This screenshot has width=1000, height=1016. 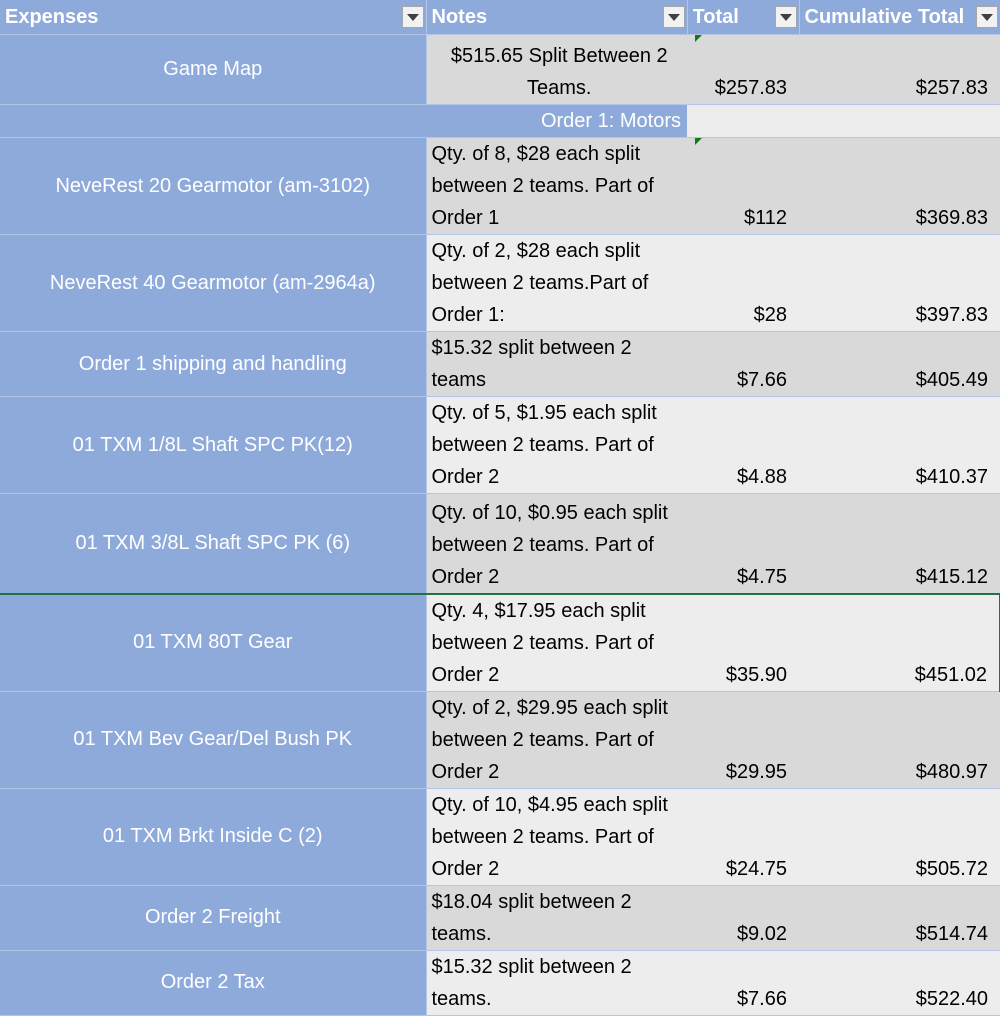 What do you see at coordinates (52, 16) in the screenshot?
I see `header-expenses-label: Expenses` at bounding box center [52, 16].